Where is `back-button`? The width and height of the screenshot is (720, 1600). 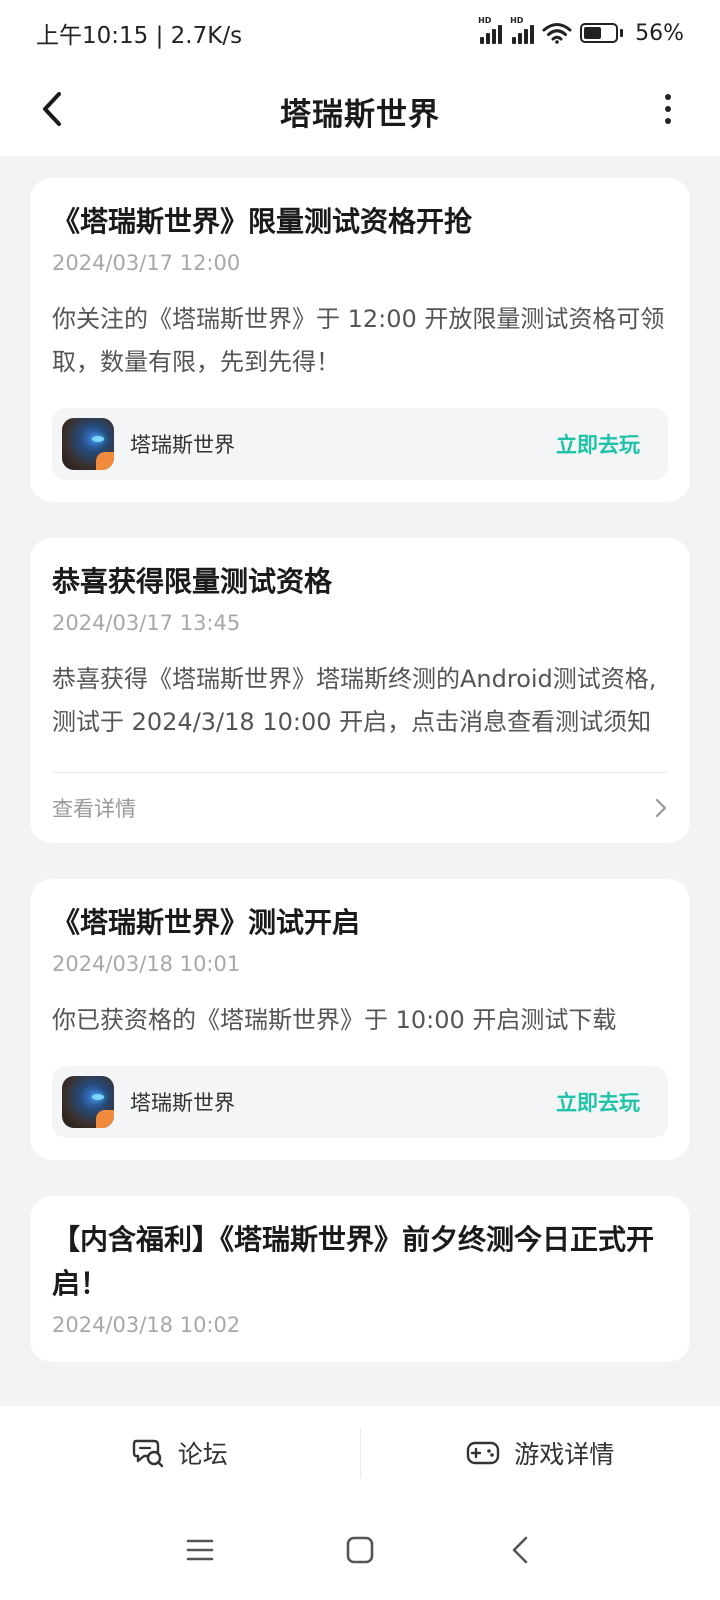
back-button is located at coordinates (52, 109).